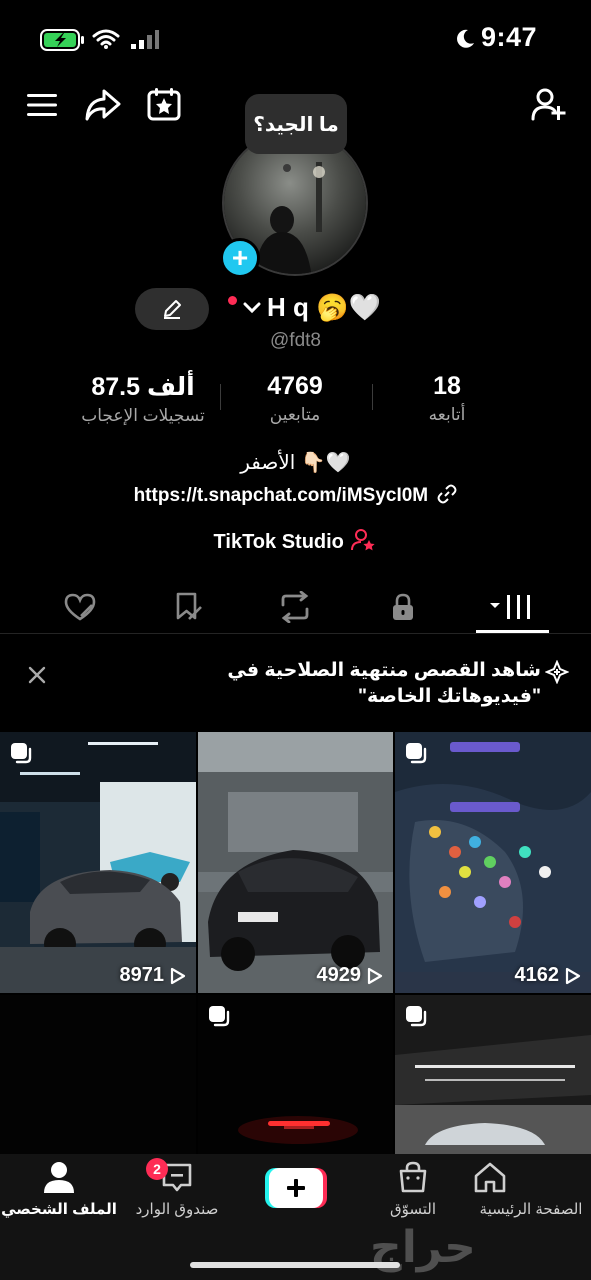 The width and height of the screenshot is (591, 1280). What do you see at coordinates (157, 1169) in the screenshot?
I see `inbox-badge: 2` at bounding box center [157, 1169].